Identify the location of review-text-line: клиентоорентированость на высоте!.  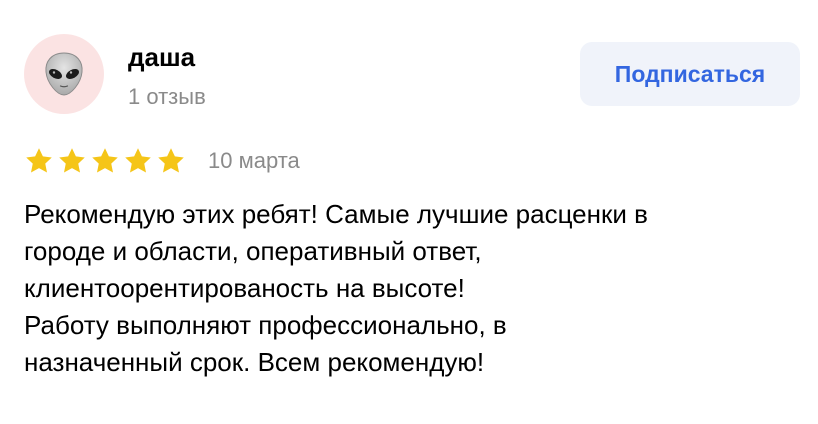
(244, 288).